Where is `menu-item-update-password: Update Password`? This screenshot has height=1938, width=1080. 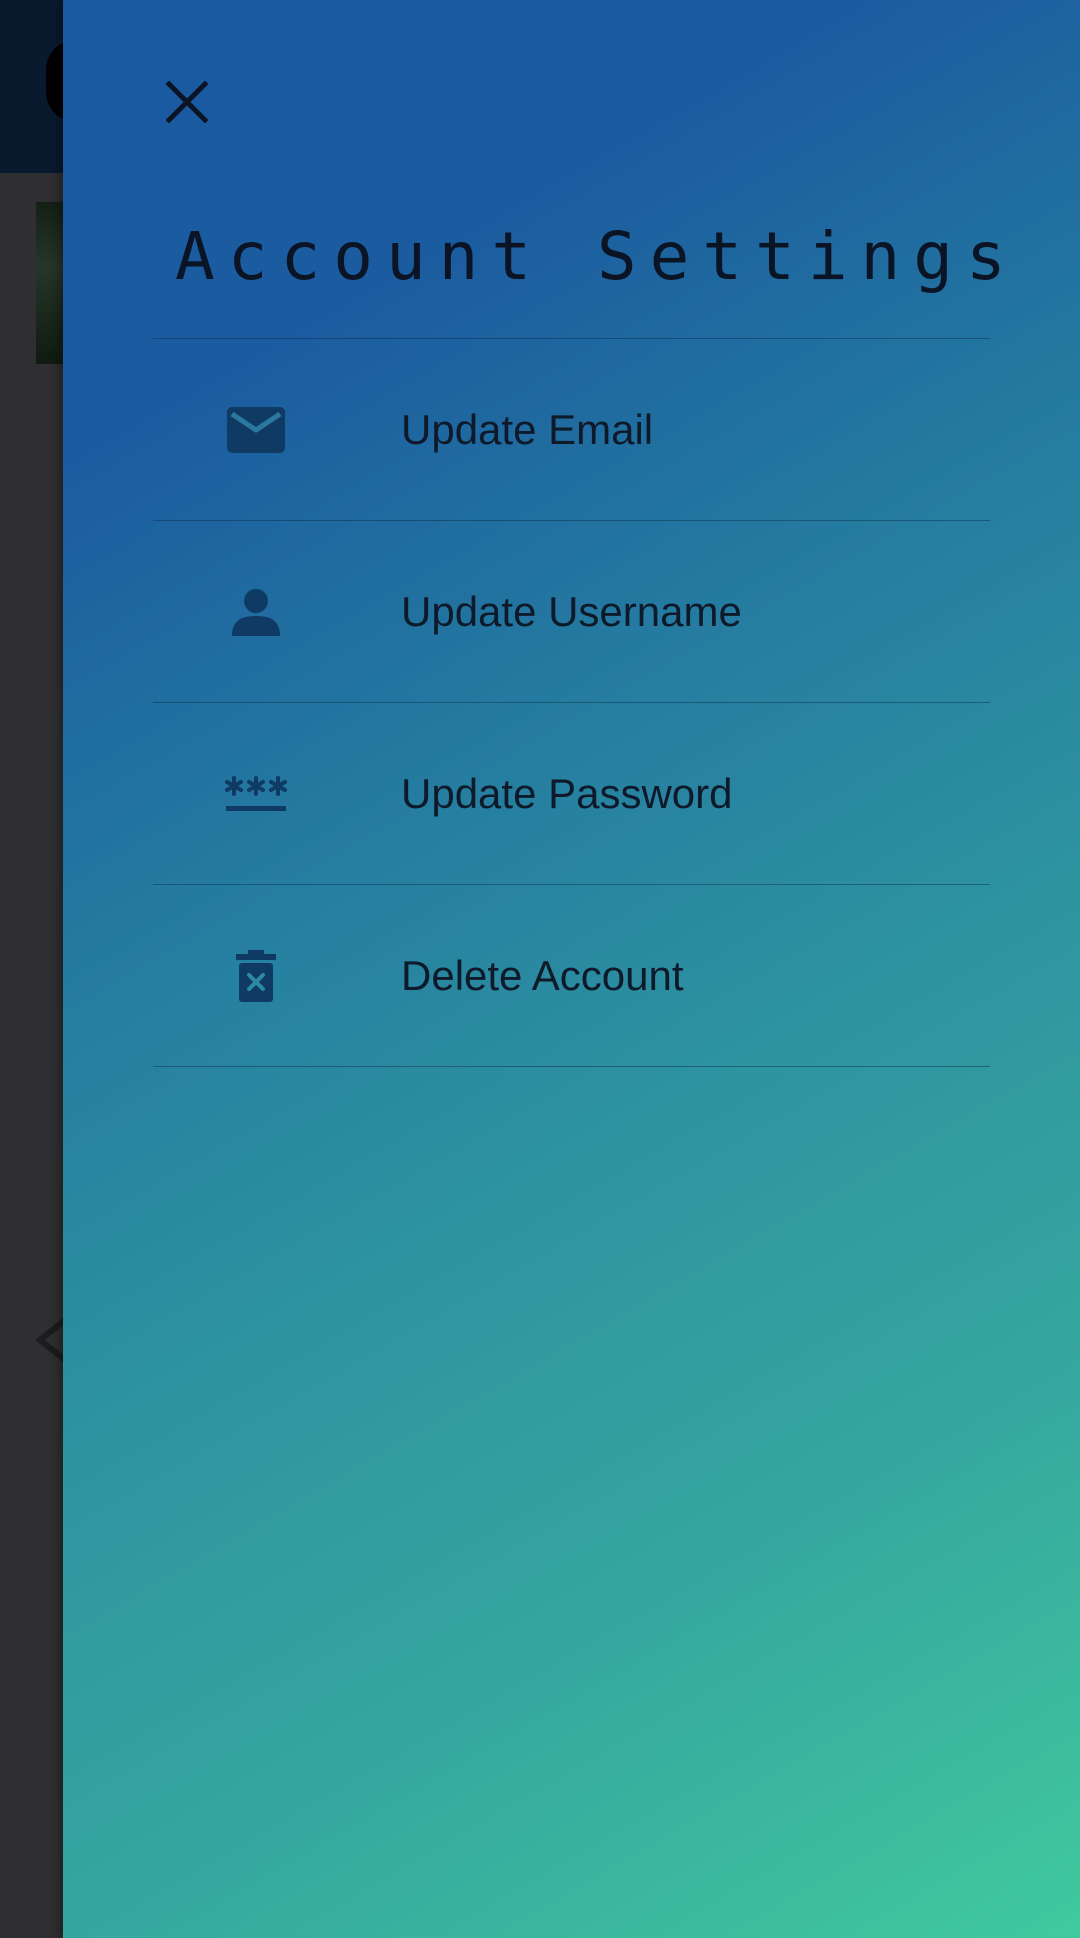
menu-item-update-password: Update Password is located at coordinates (571, 794).